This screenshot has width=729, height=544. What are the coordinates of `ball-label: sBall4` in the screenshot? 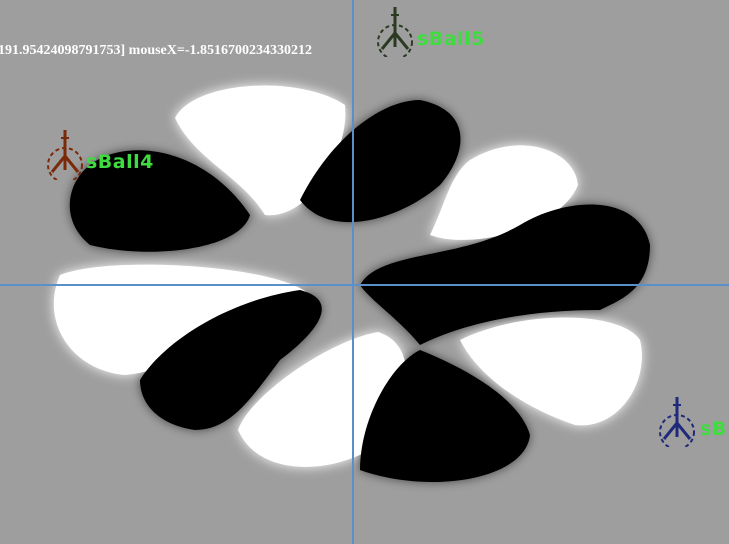 It's located at (120, 162).